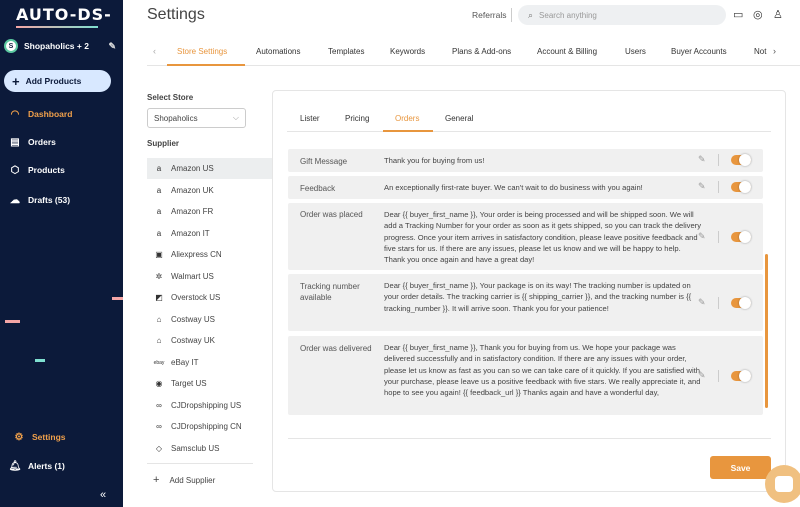  I want to click on supplier-walmart-us: ✲ Walmart US, so click(210, 276).